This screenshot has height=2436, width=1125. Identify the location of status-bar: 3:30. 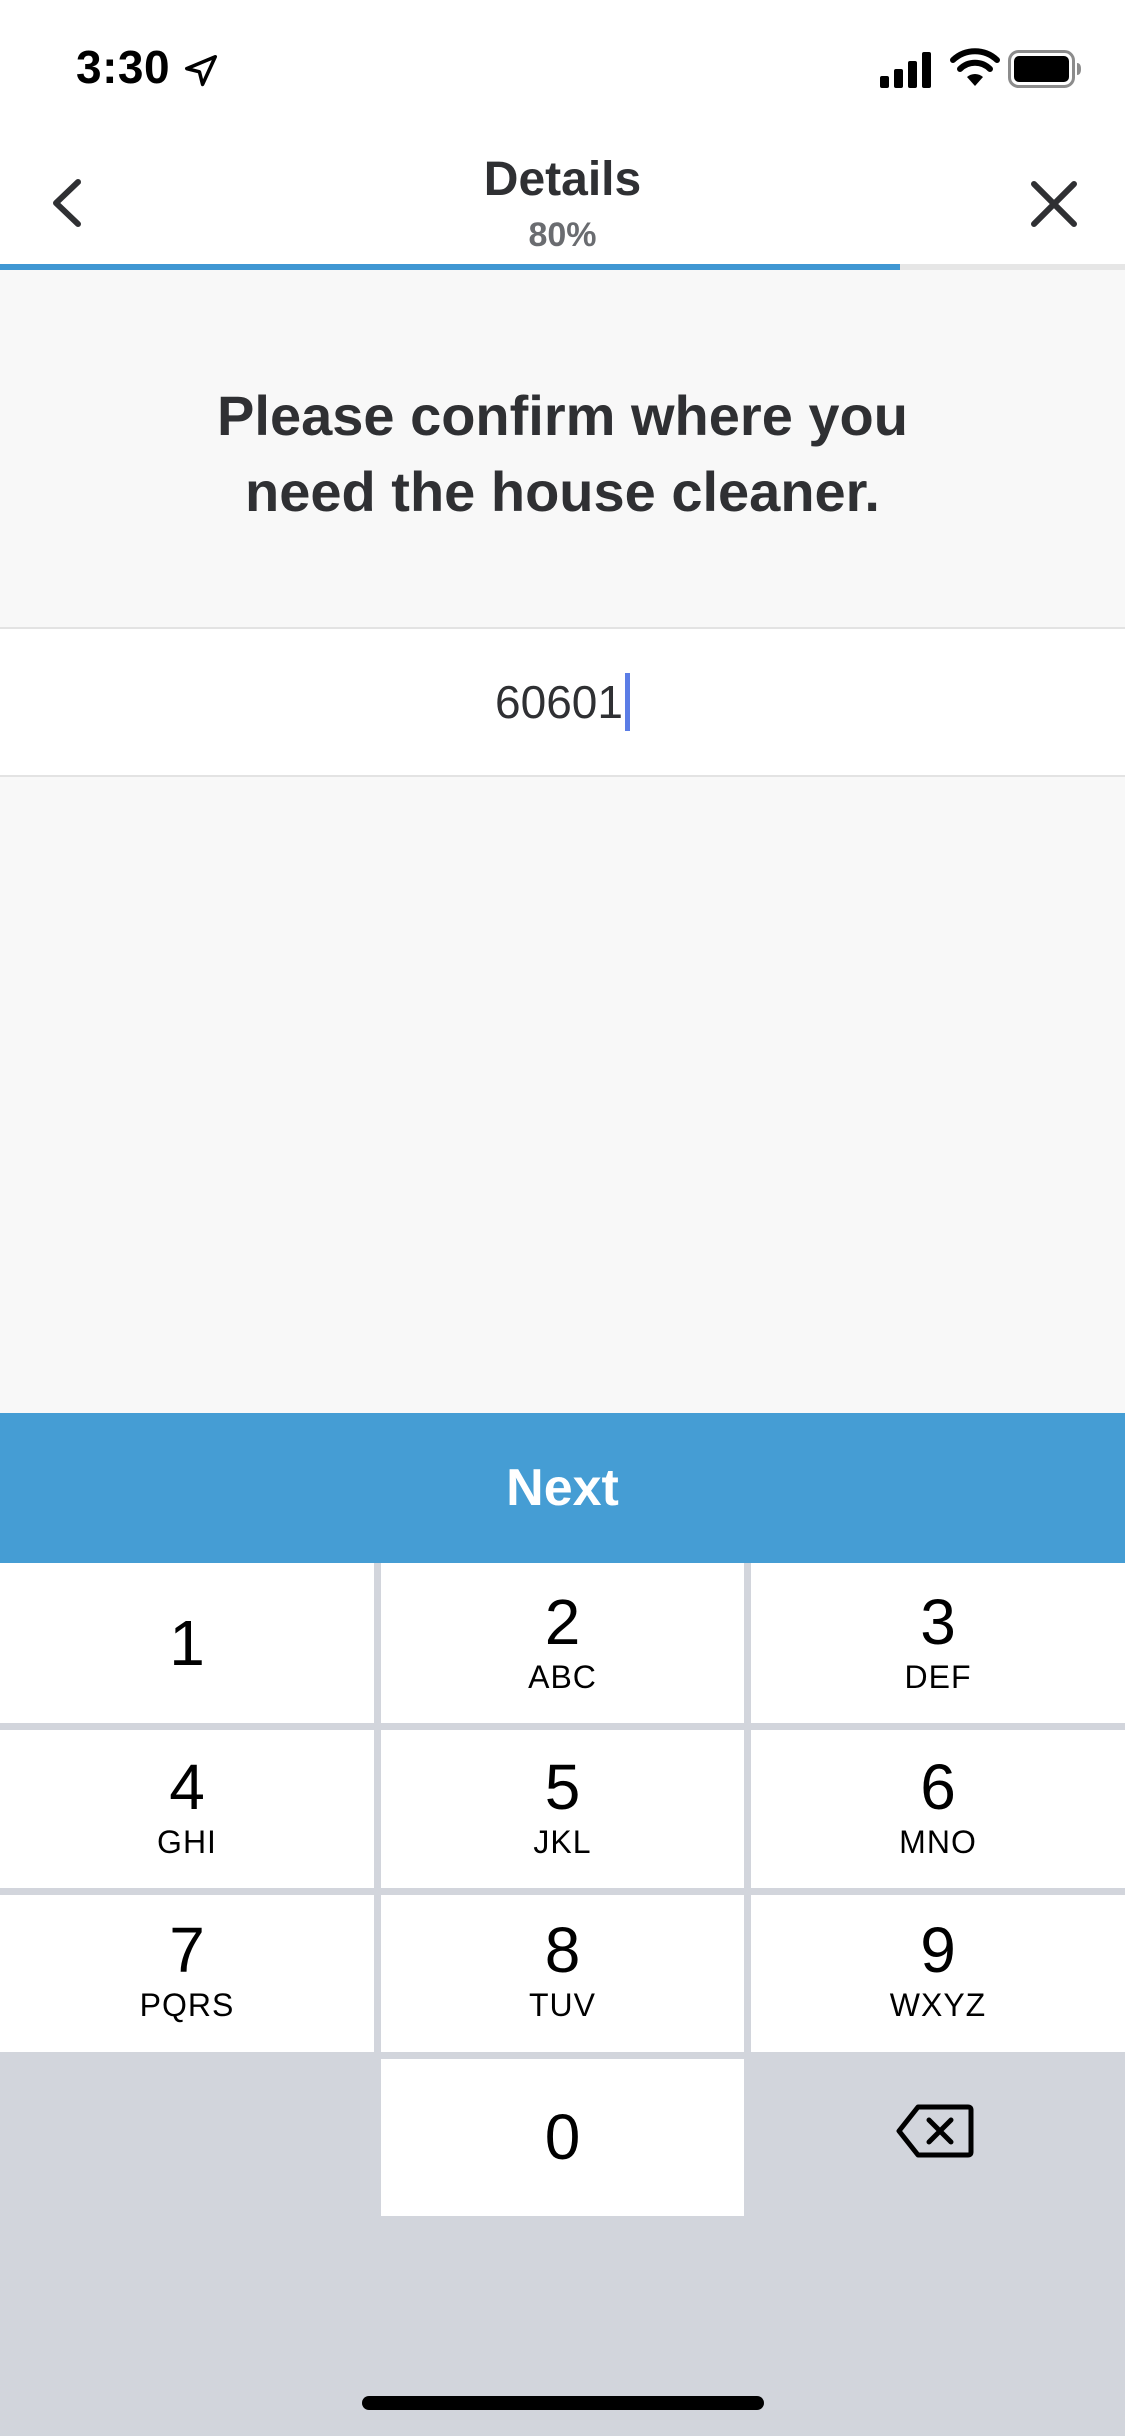
(562, 66).